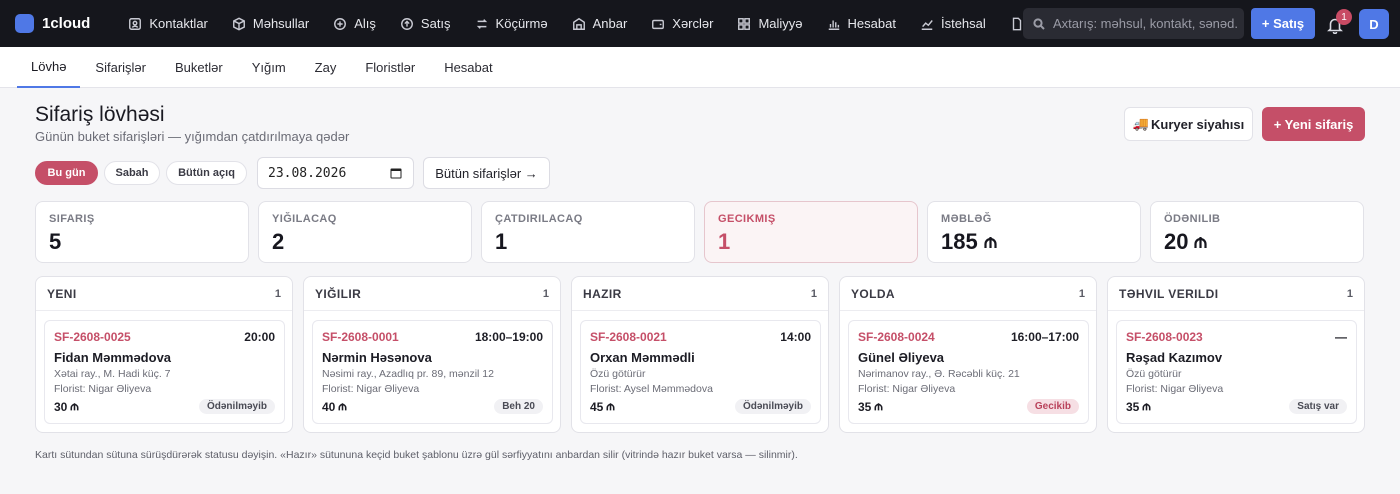  Describe the element at coordinates (1313, 124) in the screenshot. I see `new-order-button: + Yeni sifariş` at that location.